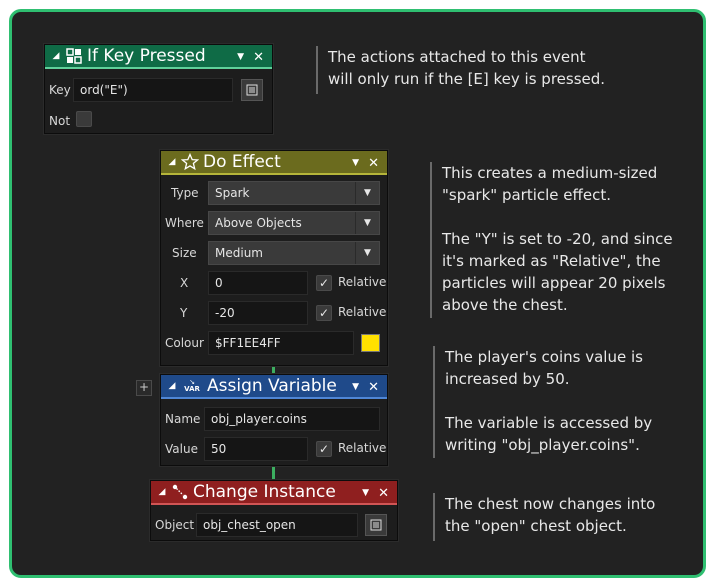 The image size is (714, 585). What do you see at coordinates (258, 283) in the screenshot?
I see `x-input: 0` at bounding box center [258, 283].